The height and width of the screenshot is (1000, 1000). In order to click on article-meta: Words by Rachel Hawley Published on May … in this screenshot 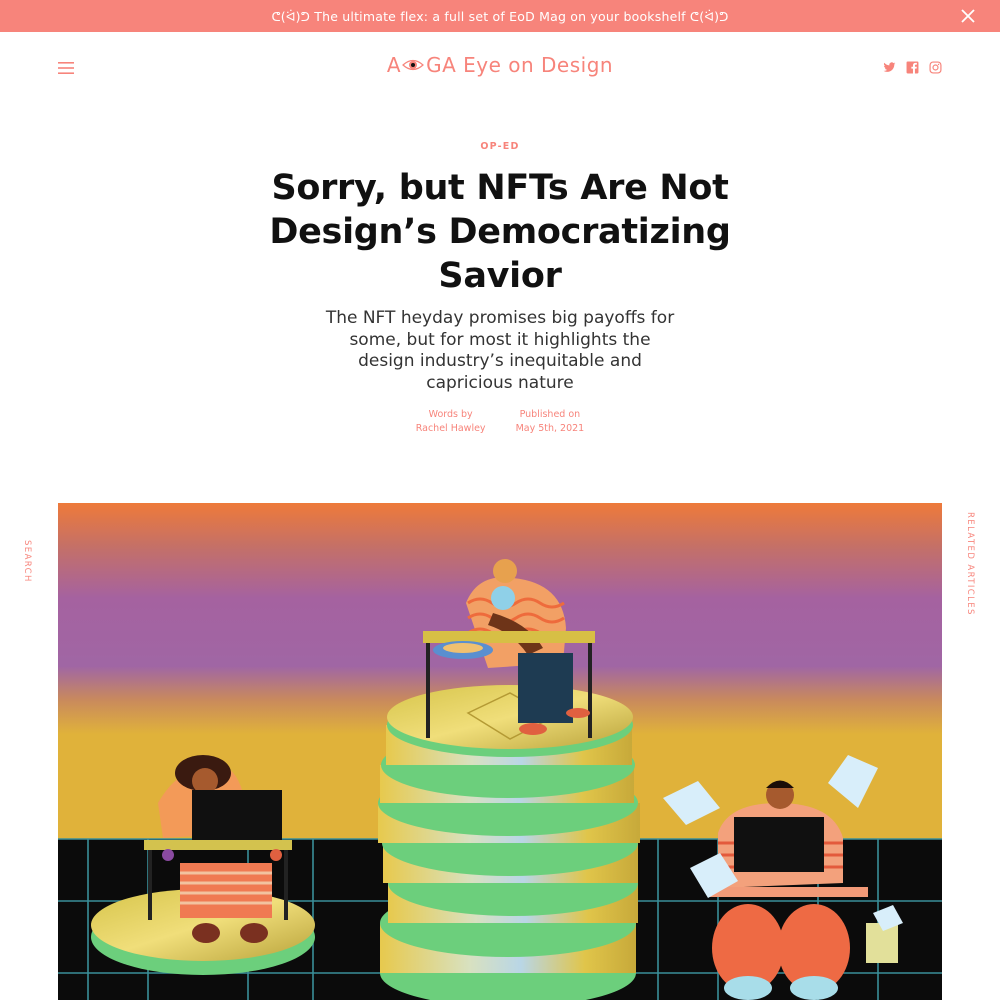, I will do `click(500, 422)`.